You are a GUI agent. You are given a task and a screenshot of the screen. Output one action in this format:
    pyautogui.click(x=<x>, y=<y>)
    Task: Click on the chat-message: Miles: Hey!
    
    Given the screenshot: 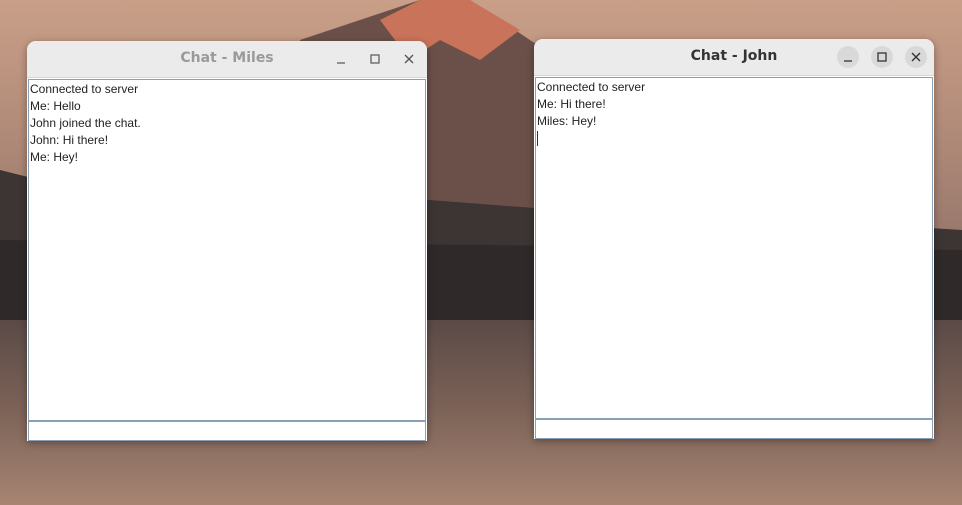 What is the action you would take?
    pyautogui.click(x=567, y=121)
    